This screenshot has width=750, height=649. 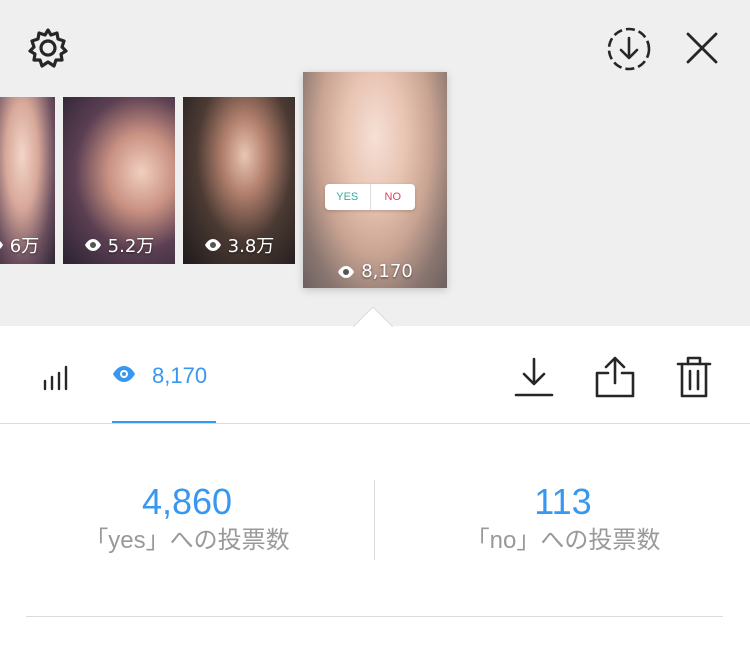 I want to click on eye-icon, so click(x=124, y=374).